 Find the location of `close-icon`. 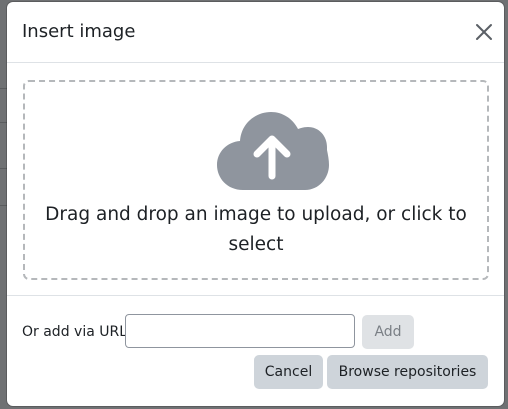

close-icon is located at coordinates (484, 32).